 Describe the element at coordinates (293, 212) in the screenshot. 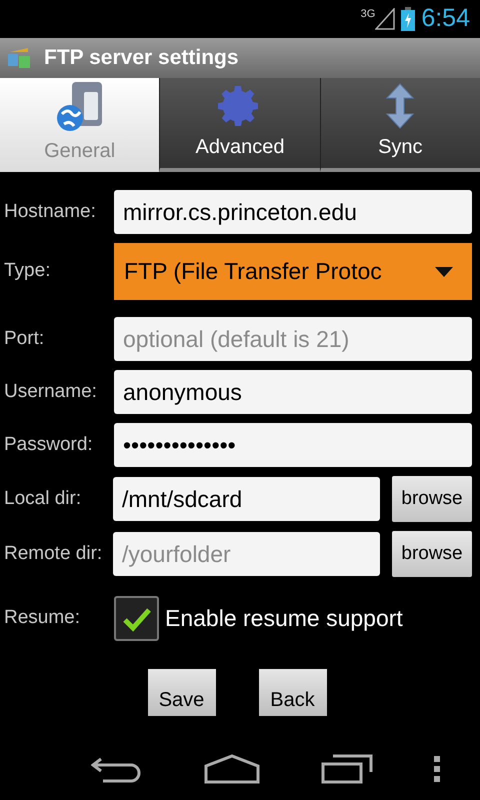

I see `input-field: mirror.cs.princeton.edu` at that location.